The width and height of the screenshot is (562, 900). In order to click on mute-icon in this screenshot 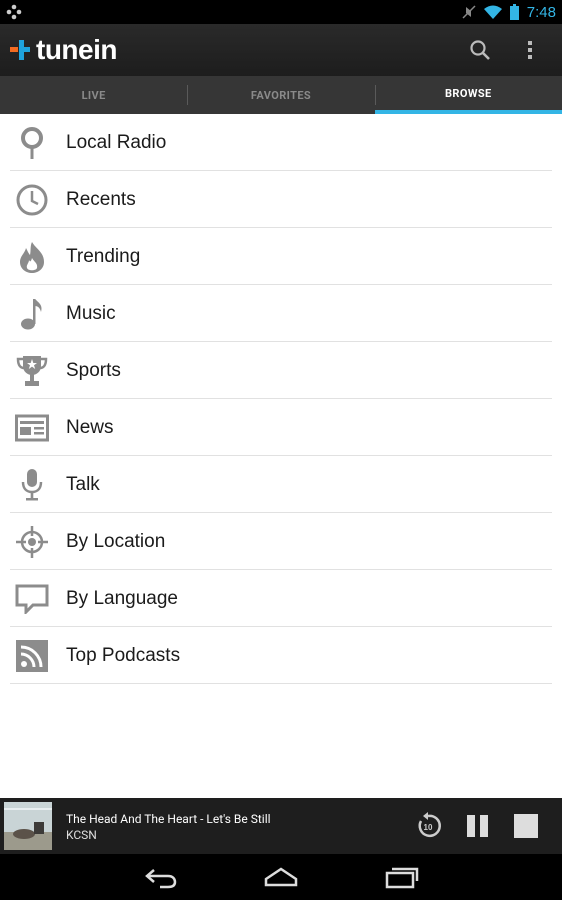, I will do `click(469, 12)`.